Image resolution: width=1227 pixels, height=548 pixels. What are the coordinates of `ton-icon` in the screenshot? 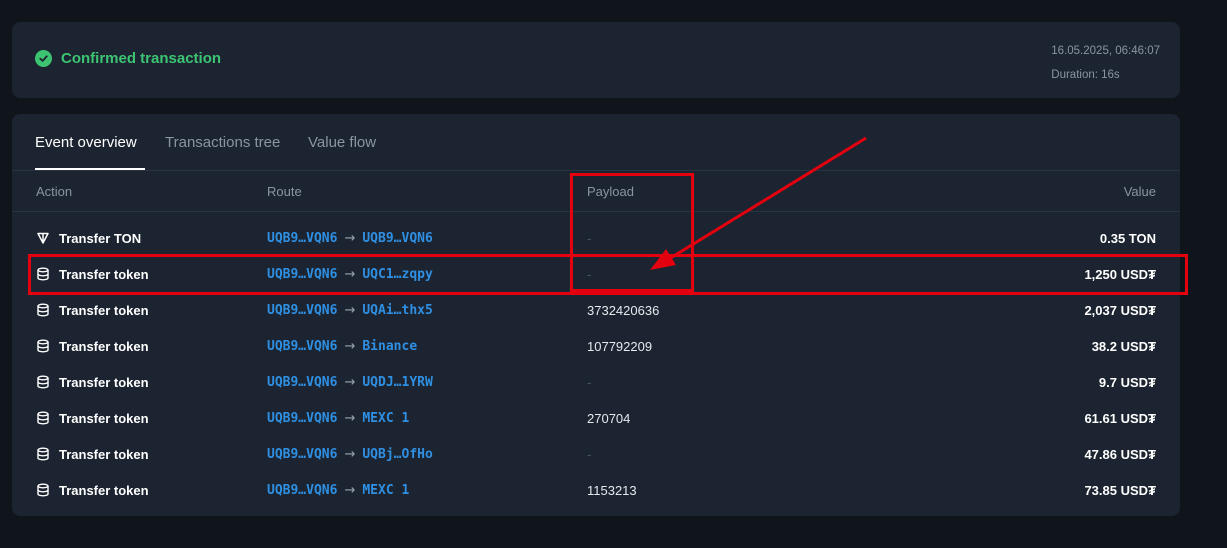 It's located at (43, 238).